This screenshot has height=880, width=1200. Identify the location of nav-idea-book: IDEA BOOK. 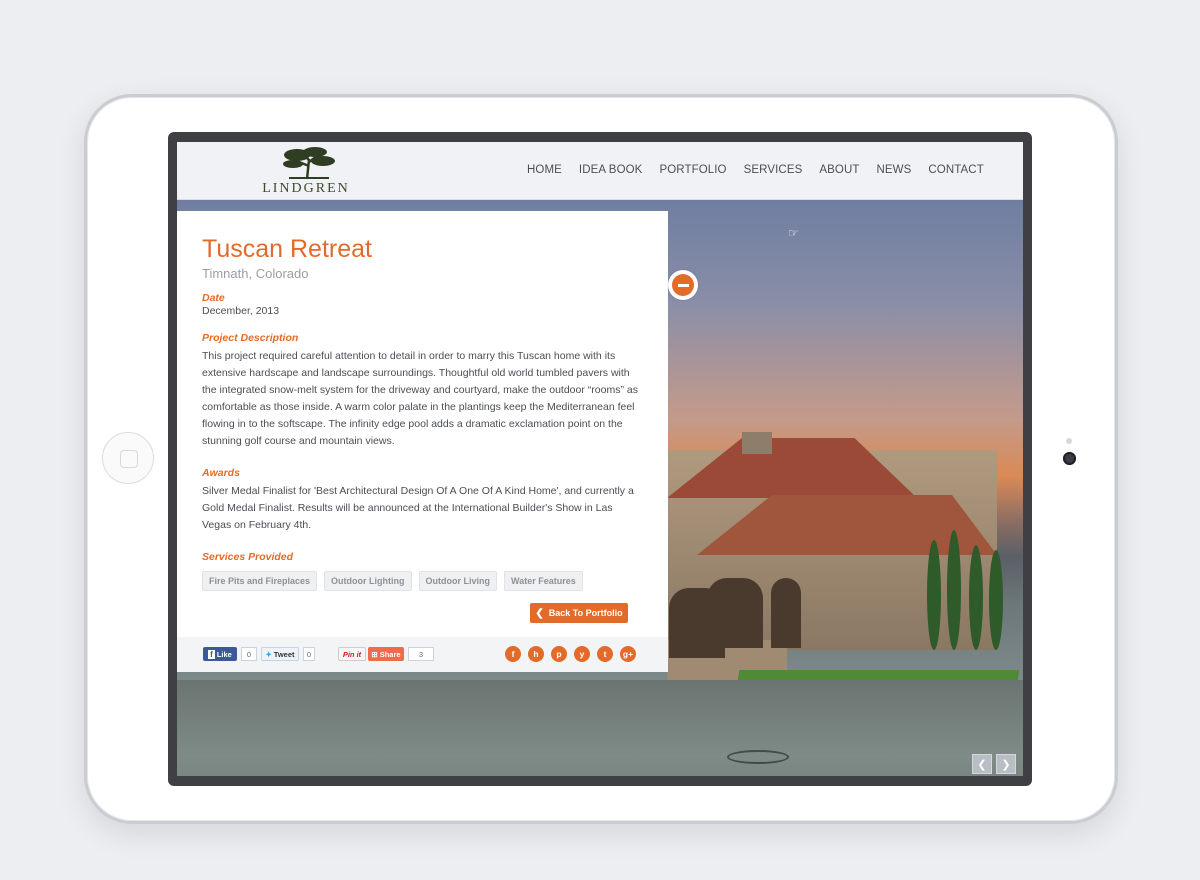
(611, 170).